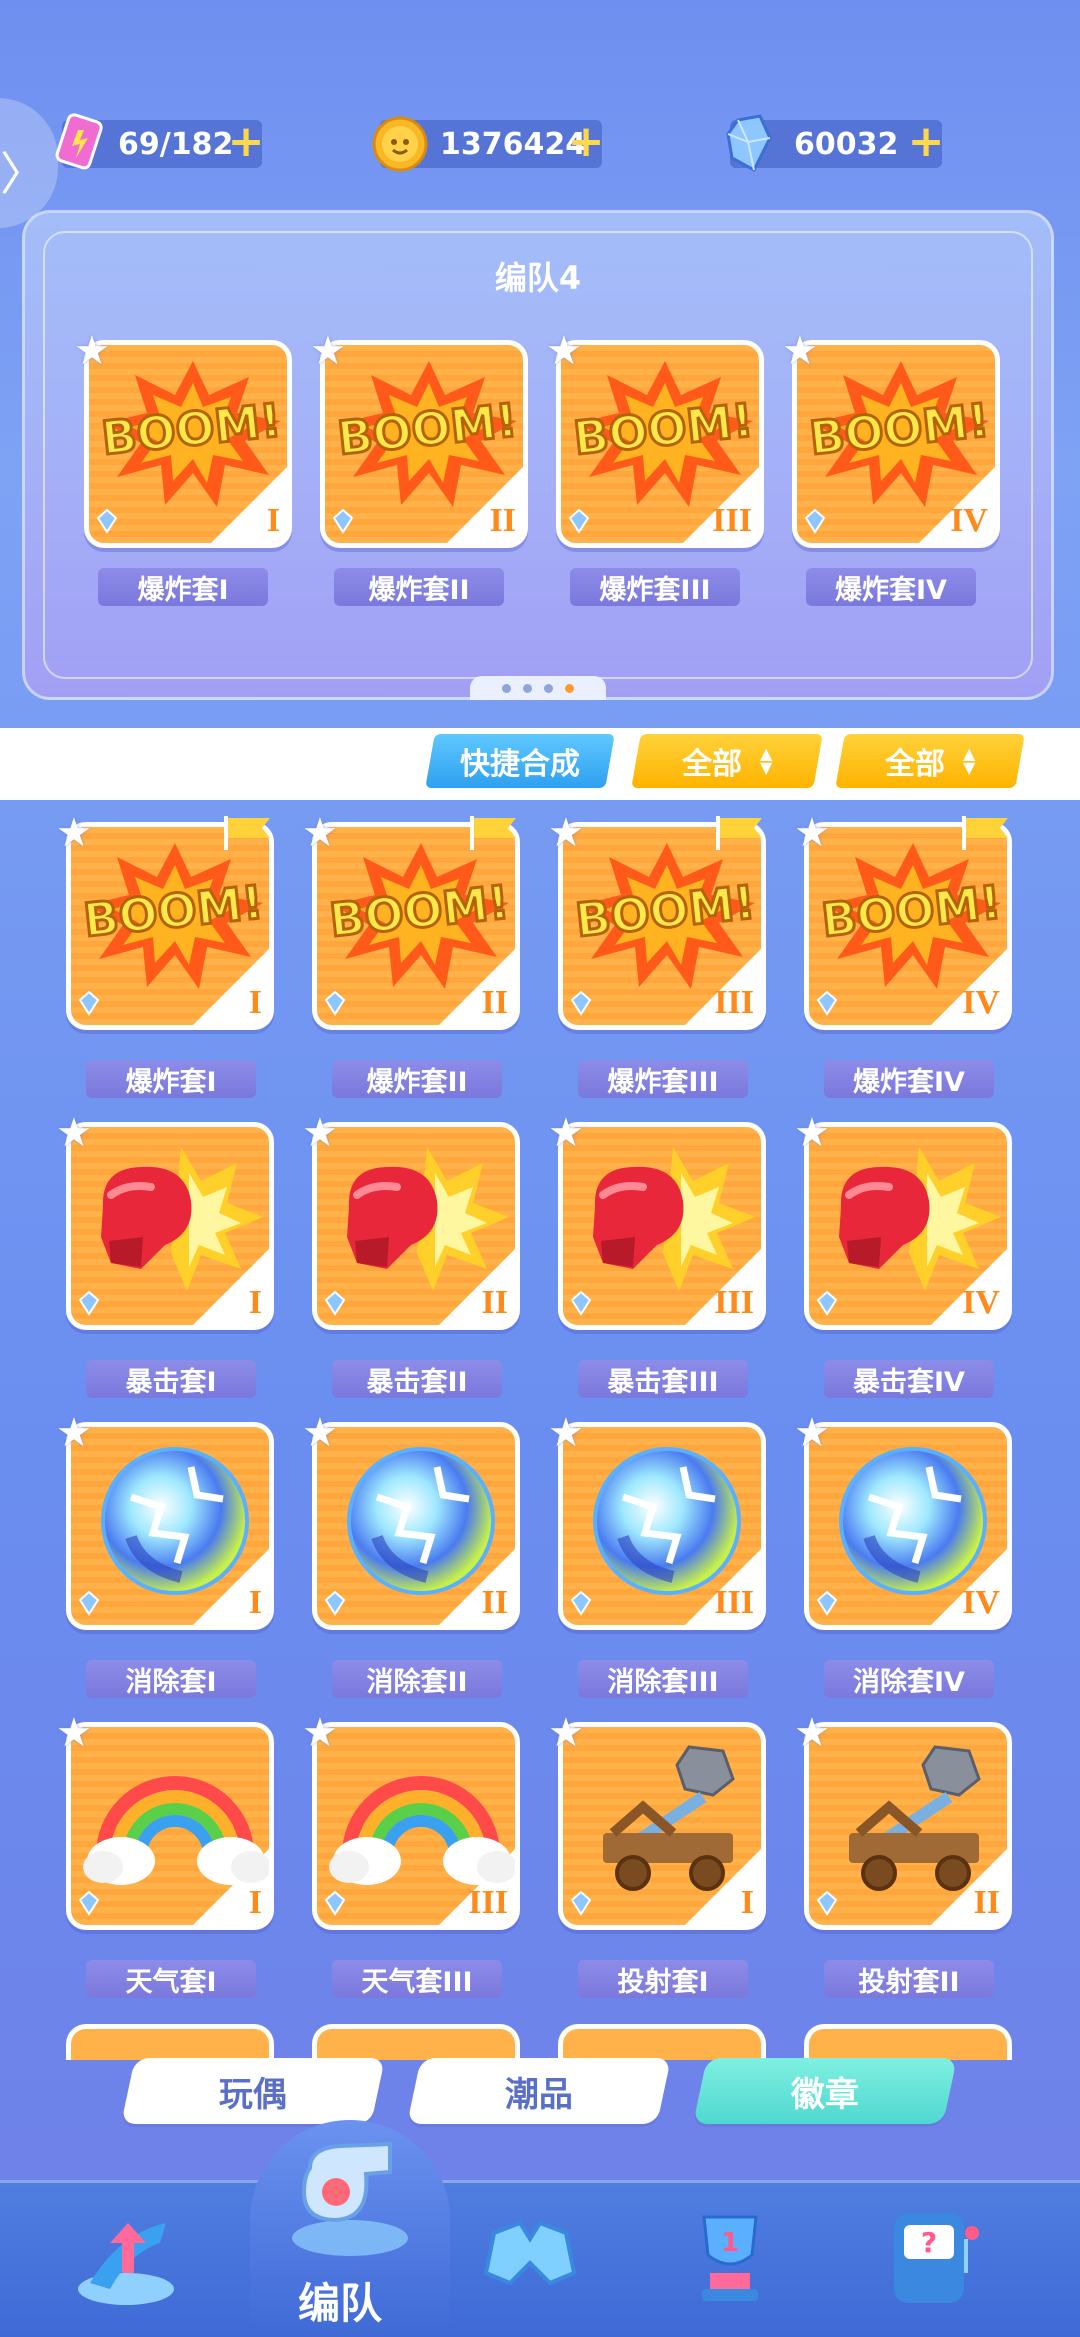 This screenshot has width=1080, height=2337. I want to click on flag-icon, so click(985, 833).